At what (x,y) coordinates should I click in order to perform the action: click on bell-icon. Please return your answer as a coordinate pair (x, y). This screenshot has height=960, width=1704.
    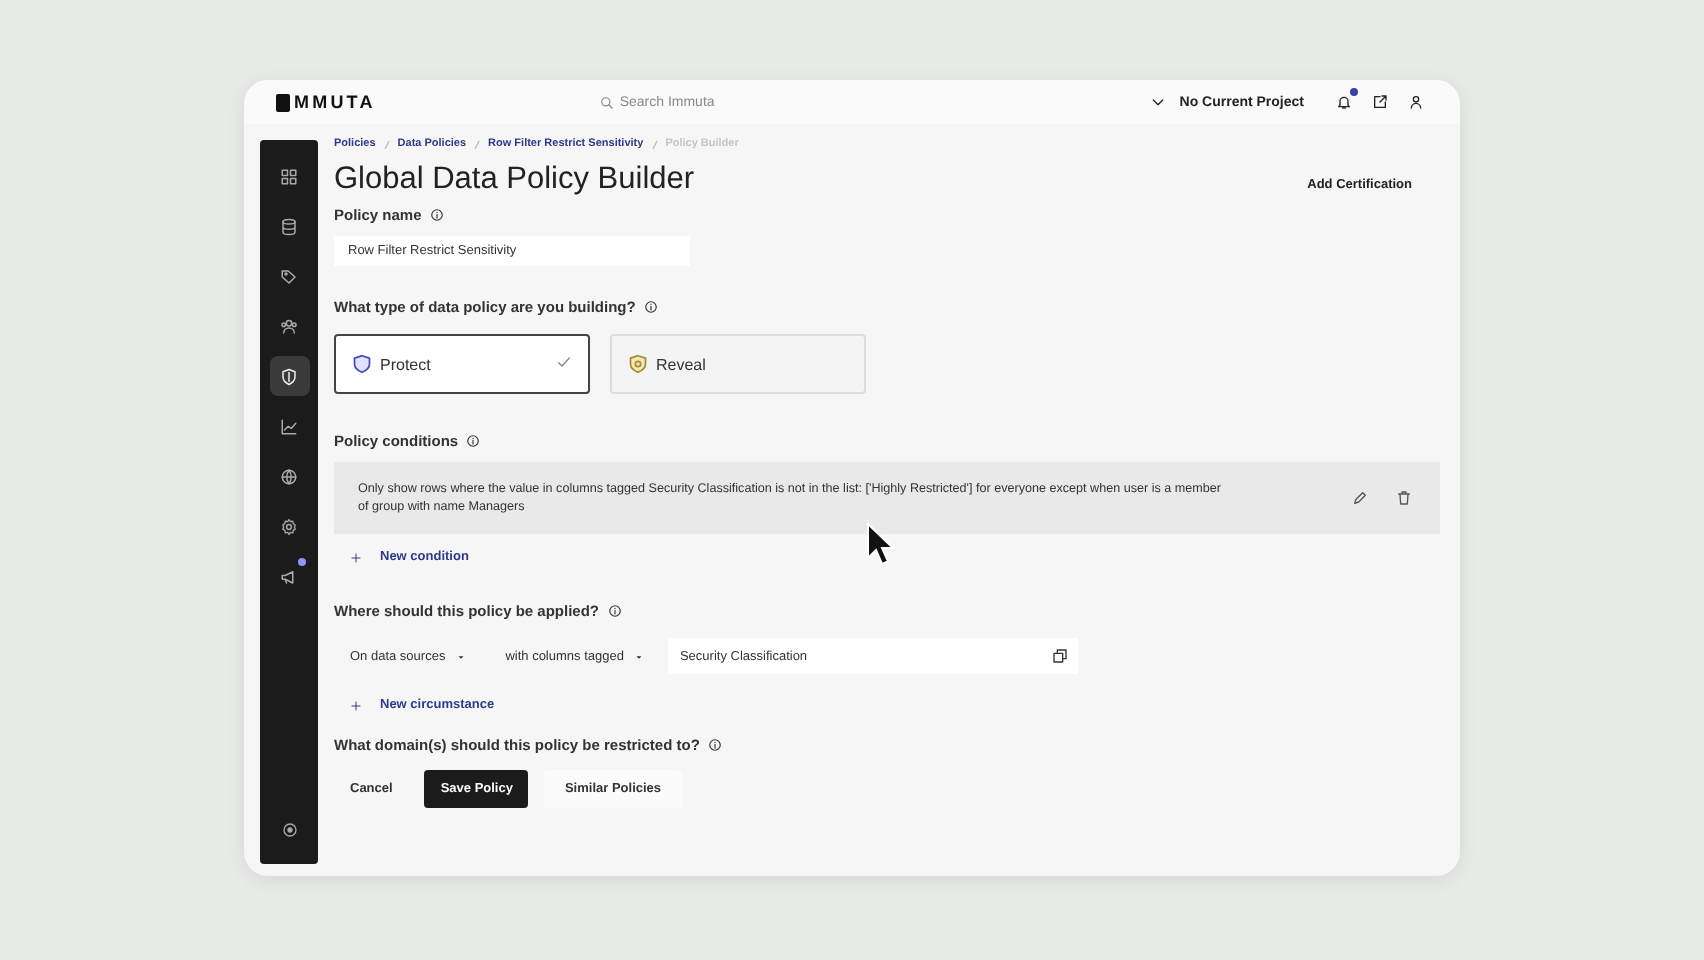
    Looking at the image, I should click on (1344, 102).